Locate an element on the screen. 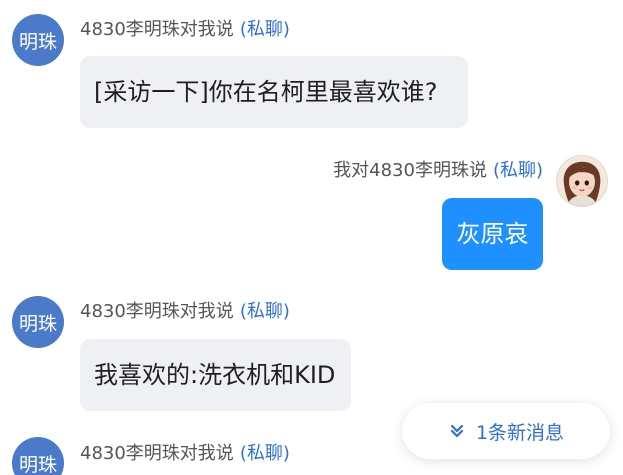  message-text: 我喜欢的:洗衣机和KID is located at coordinates (215, 375).